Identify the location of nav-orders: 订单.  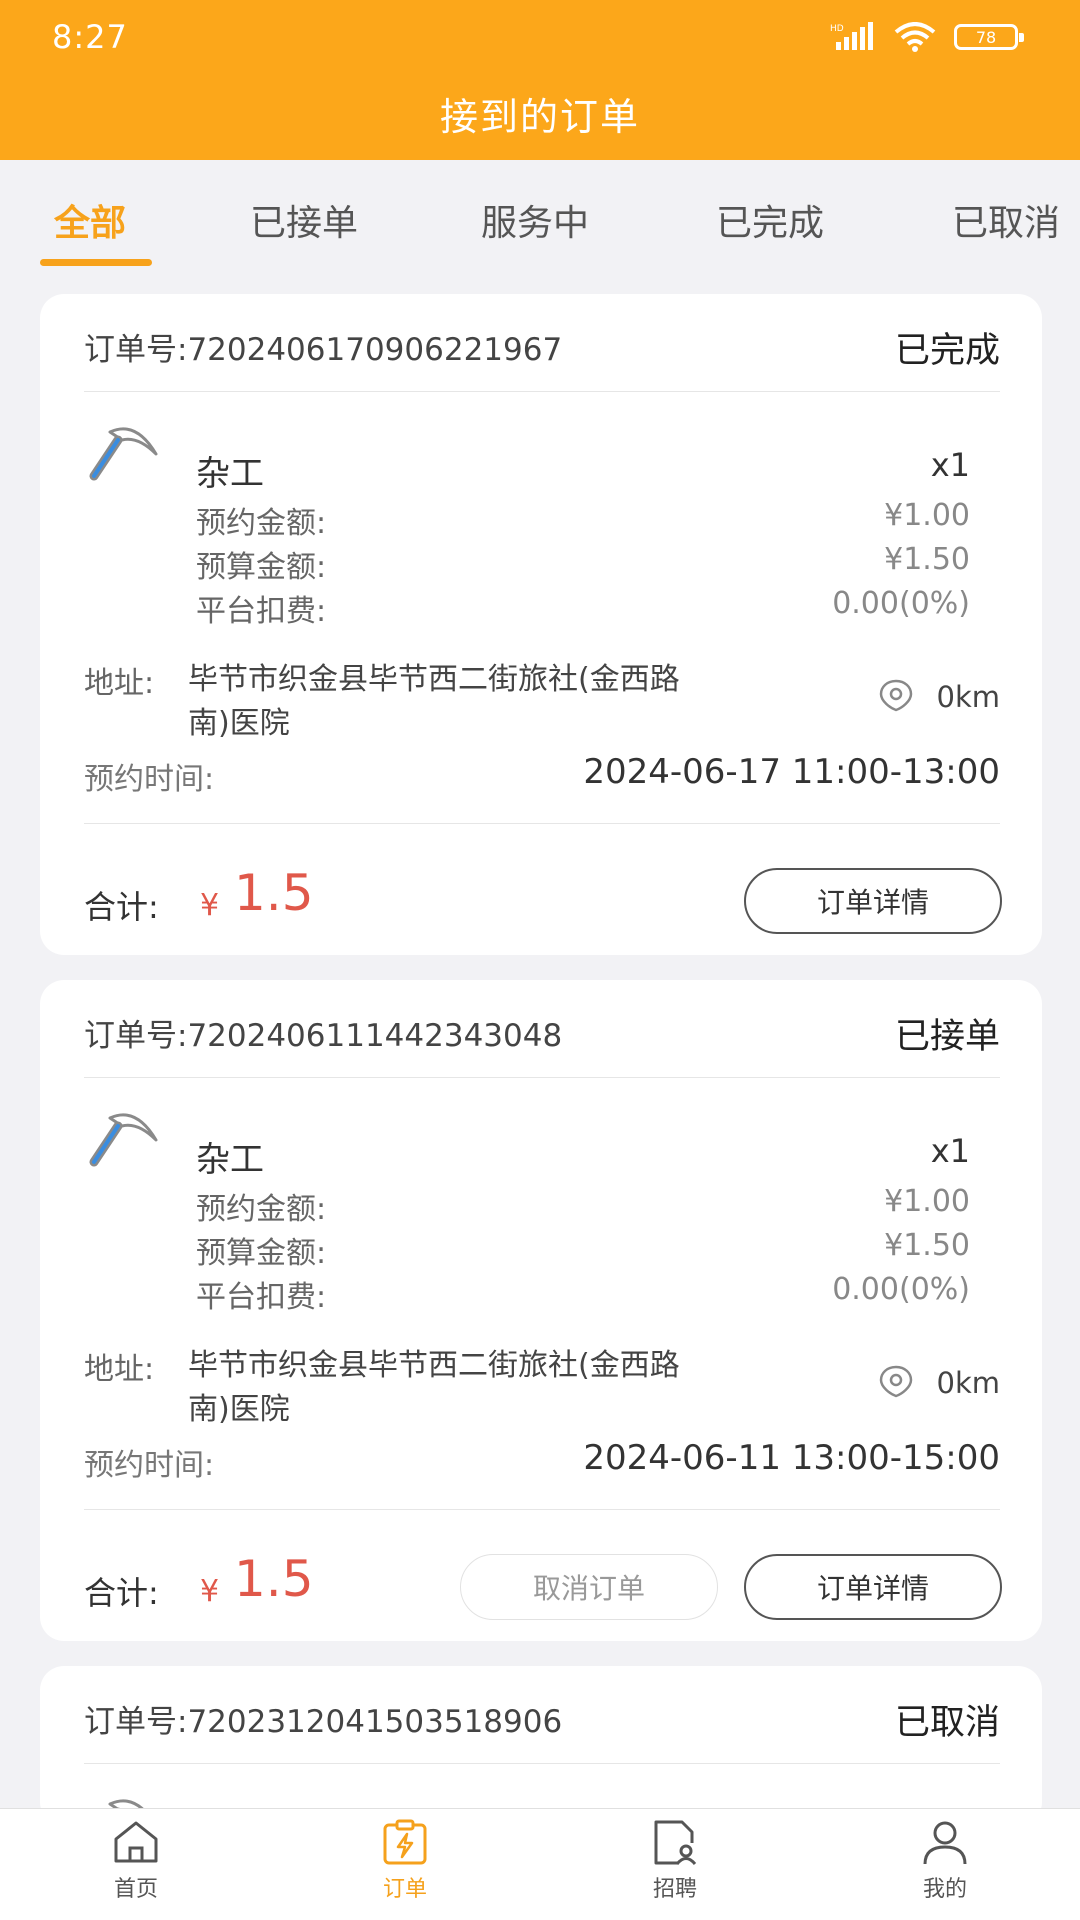
(405, 1861).